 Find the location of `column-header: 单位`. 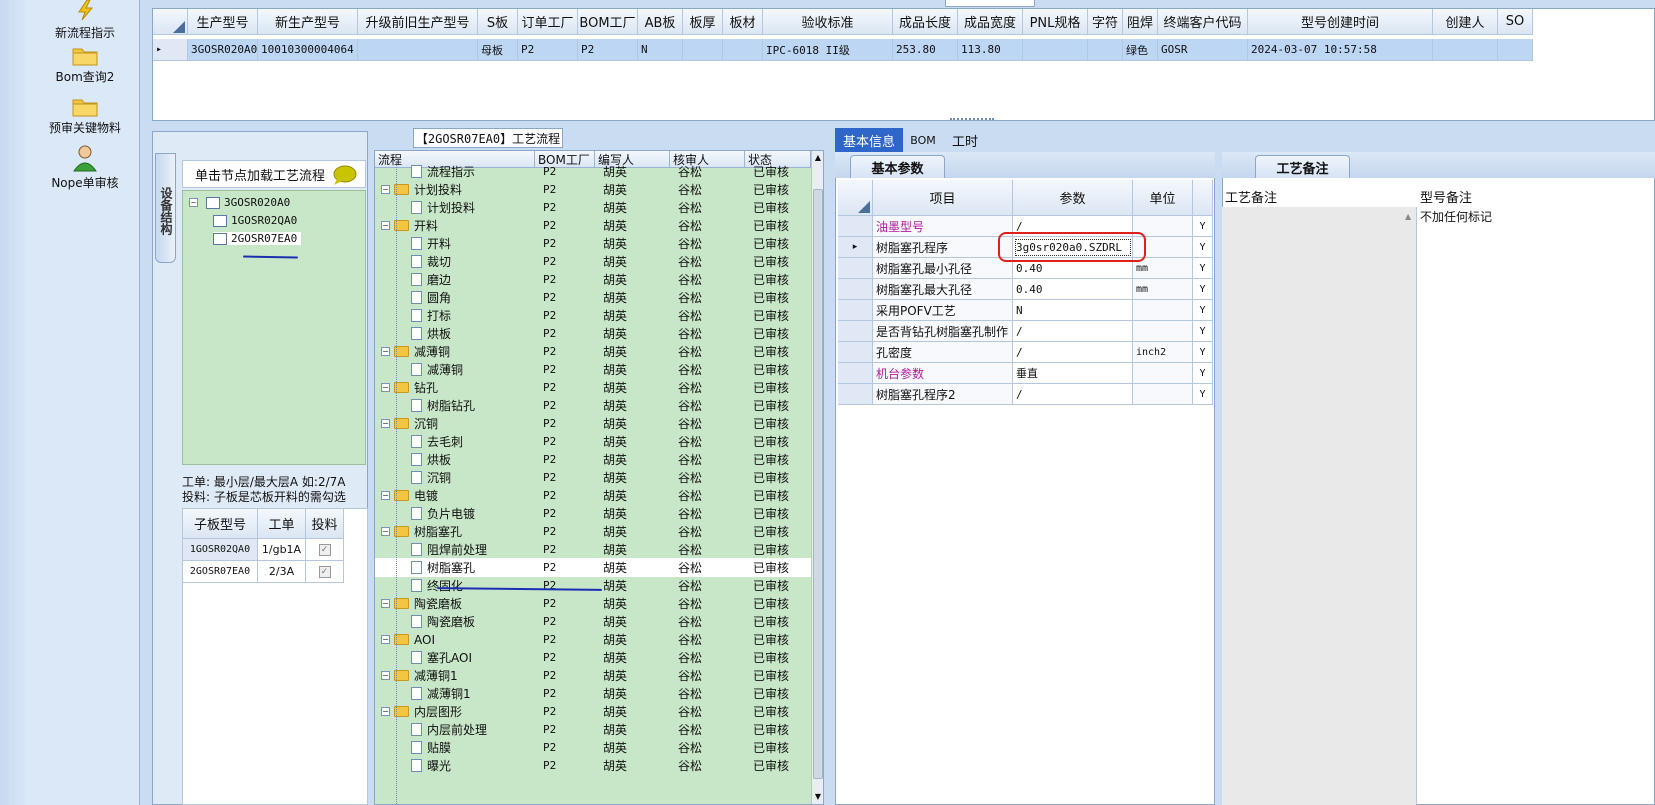

column-header: 单位 is located at coordinates (1163, 198).